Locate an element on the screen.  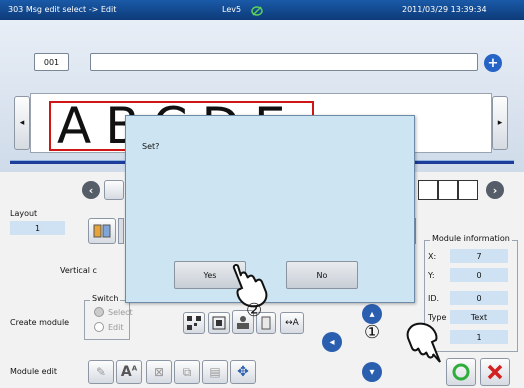
move-button: ✥ is located at coordinates (243, 372).